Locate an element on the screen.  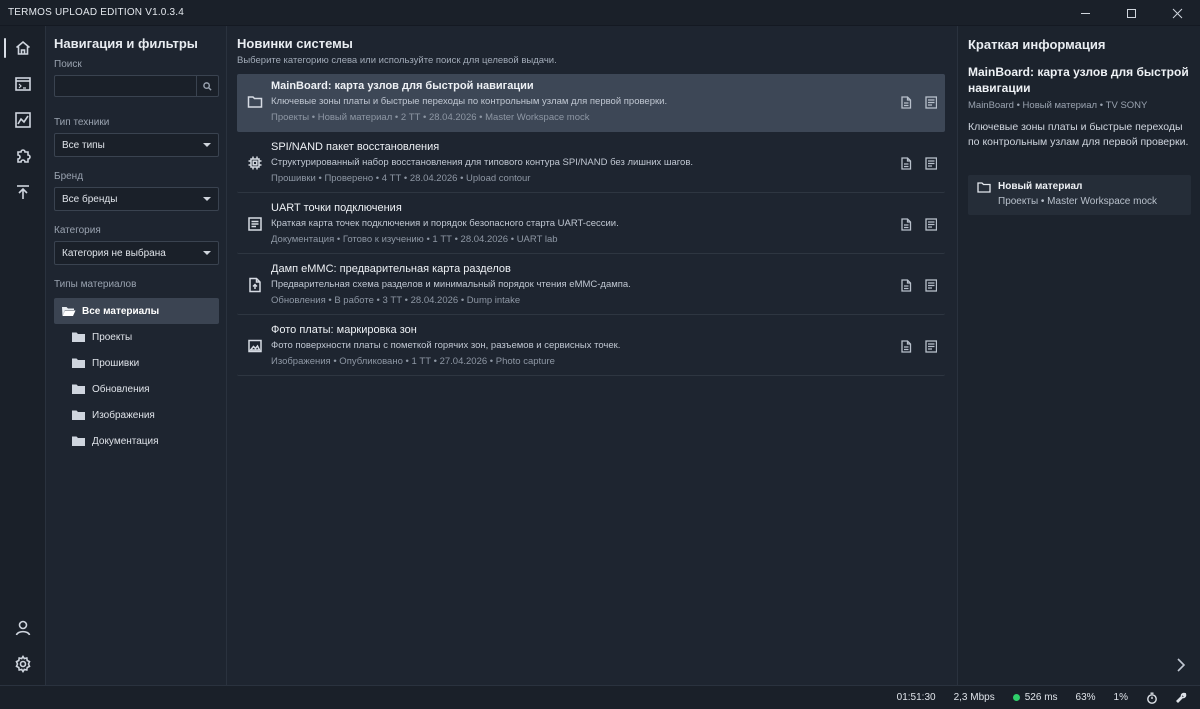
search-button is located at coordinates (207, 86).